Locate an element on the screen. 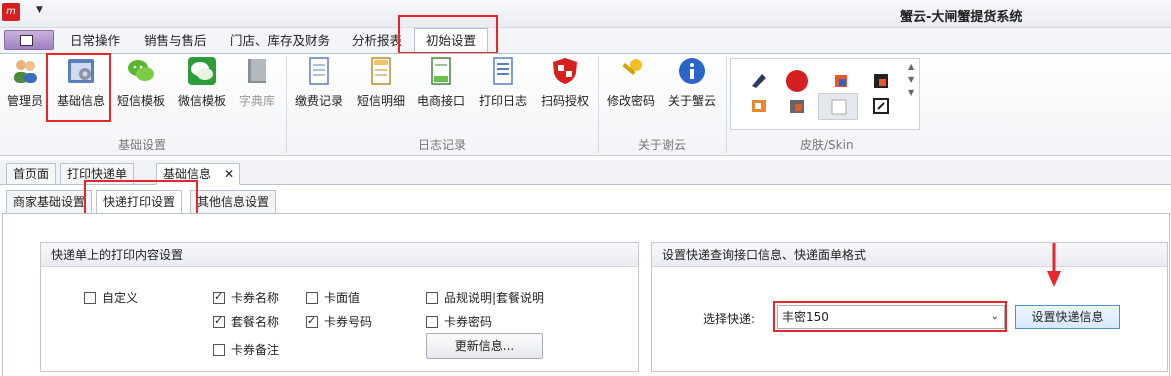 This screenshot has width=1171, height=376. skin-swatch-selected is located at coordinates (838, 106).